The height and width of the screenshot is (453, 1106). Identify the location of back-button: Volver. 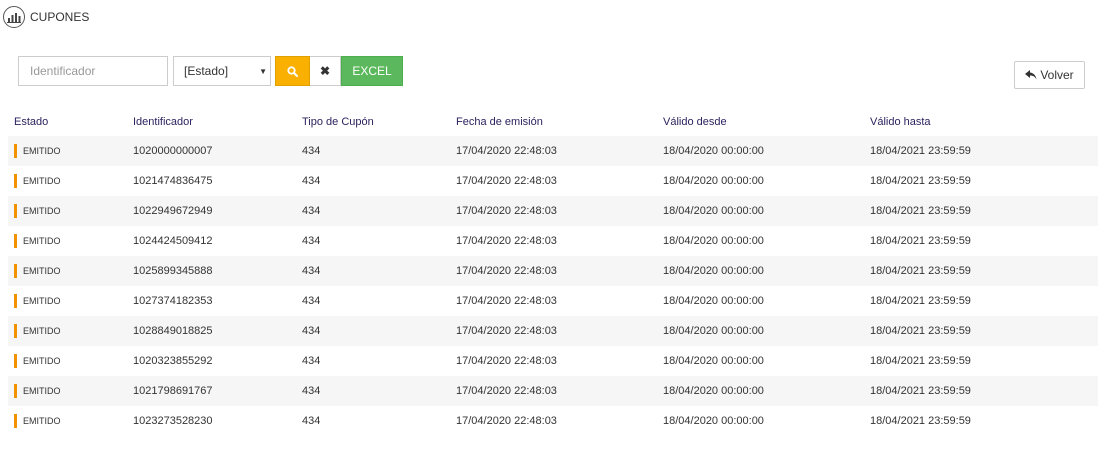
(1049, 75).